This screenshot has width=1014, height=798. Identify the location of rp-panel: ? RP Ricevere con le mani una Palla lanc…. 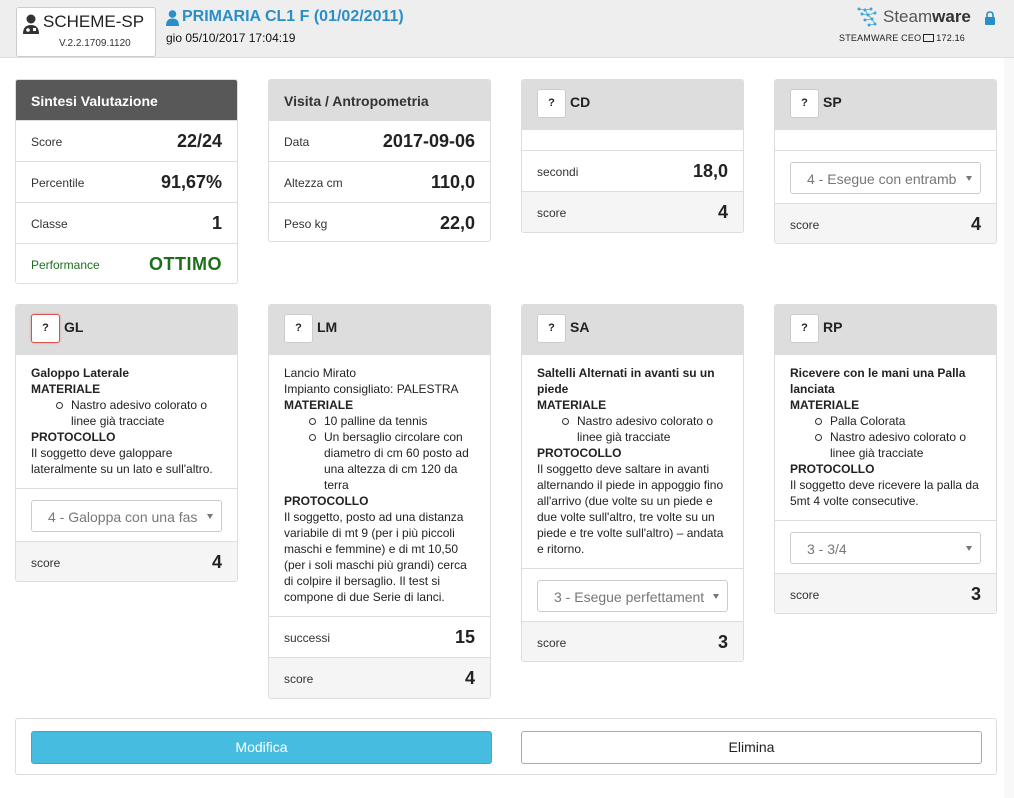
(885, 459).